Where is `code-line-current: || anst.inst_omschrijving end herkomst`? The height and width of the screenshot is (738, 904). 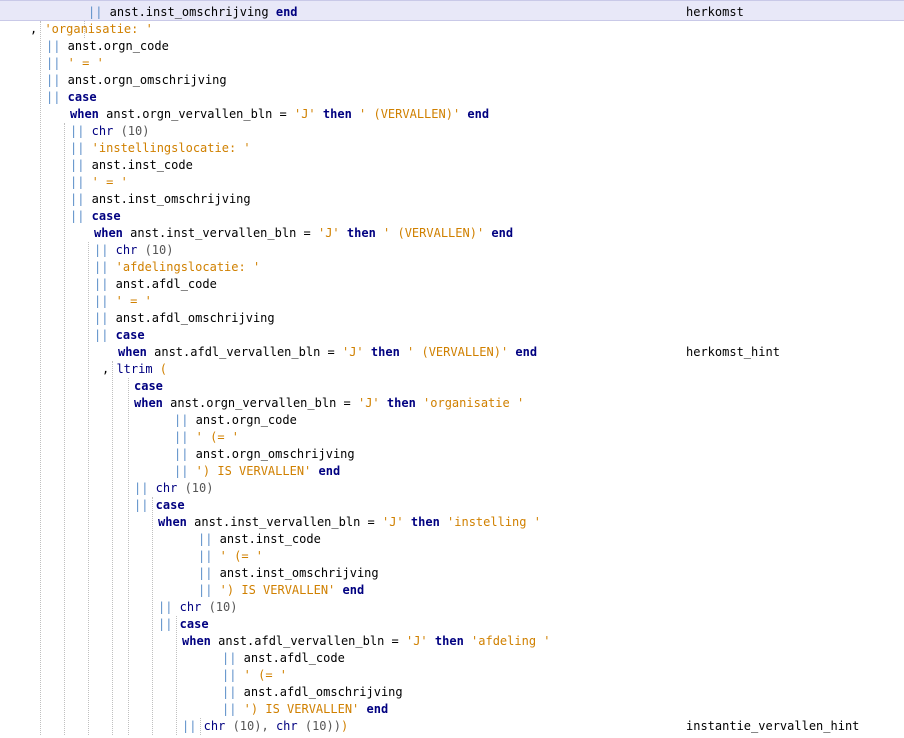 code-line-current: || anst.inst_omschrijving end herkomst is located at coordinates (452, 10).